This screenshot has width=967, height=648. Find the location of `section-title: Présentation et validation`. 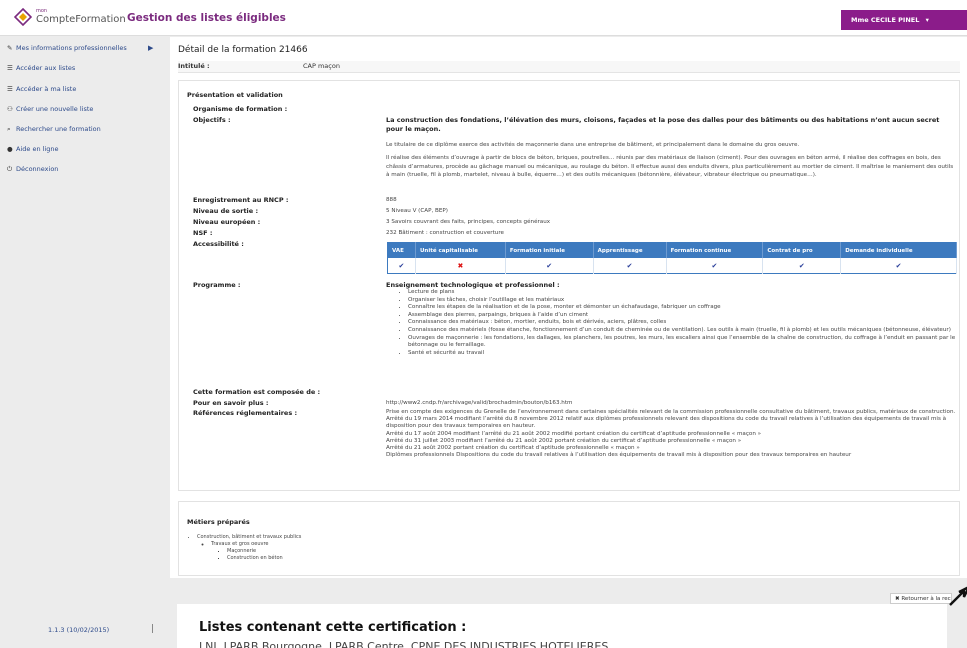

section-title: Présentation et validation is located at coordinates (235, 95).